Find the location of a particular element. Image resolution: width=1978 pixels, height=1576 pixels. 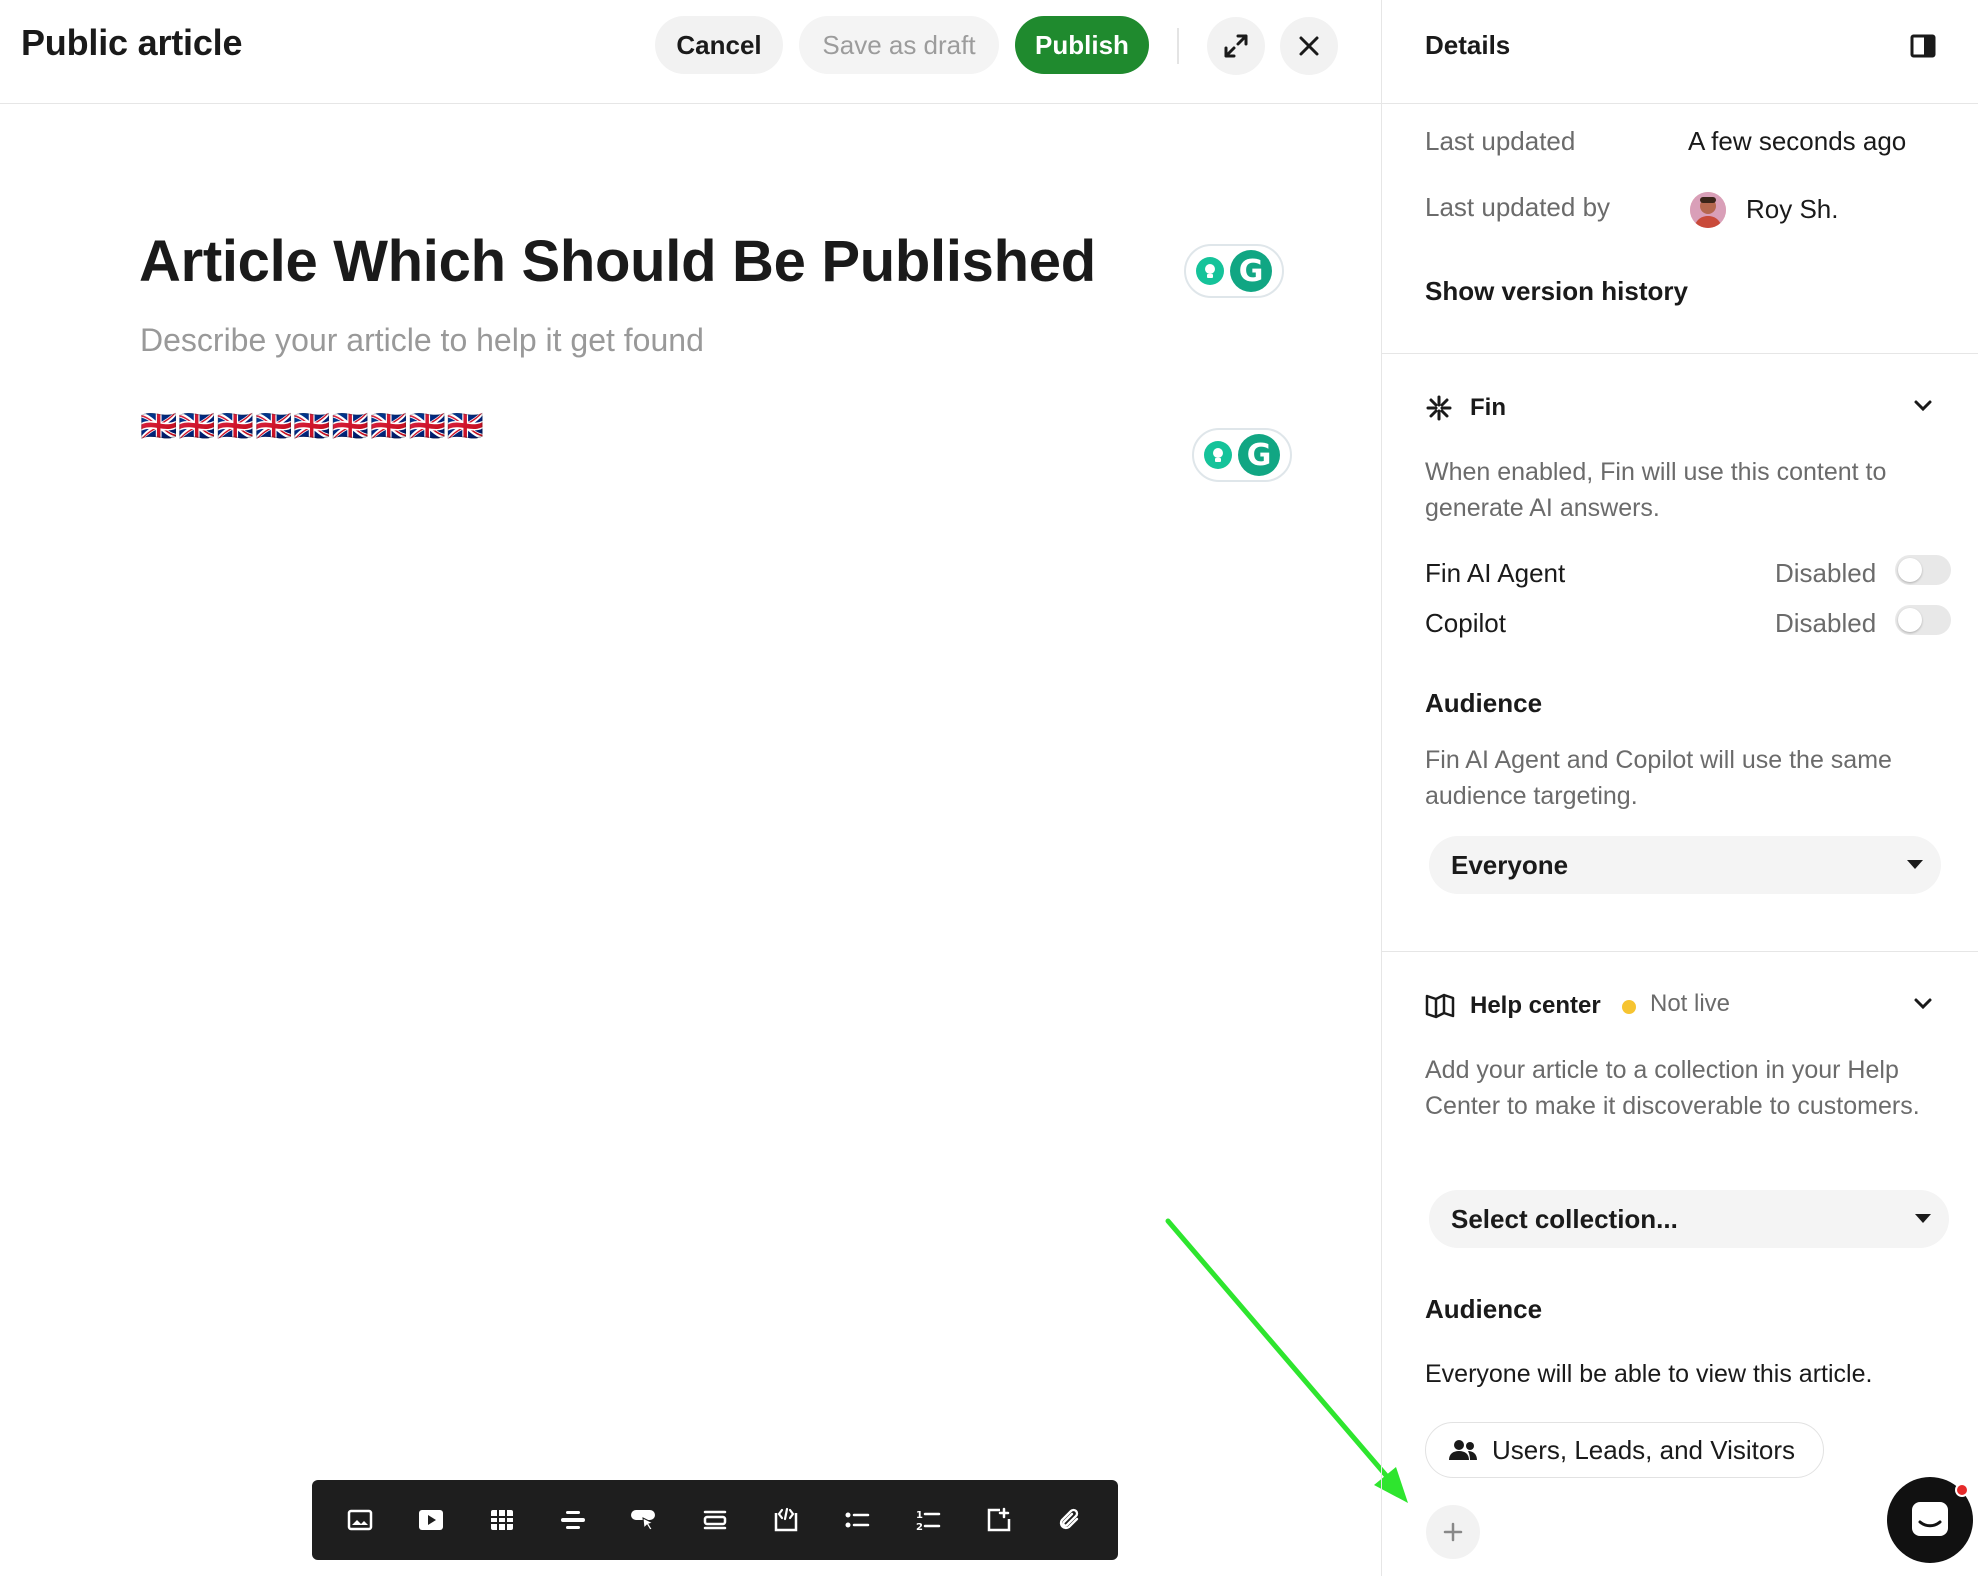

close-button is located at coordinates (1309, 46).